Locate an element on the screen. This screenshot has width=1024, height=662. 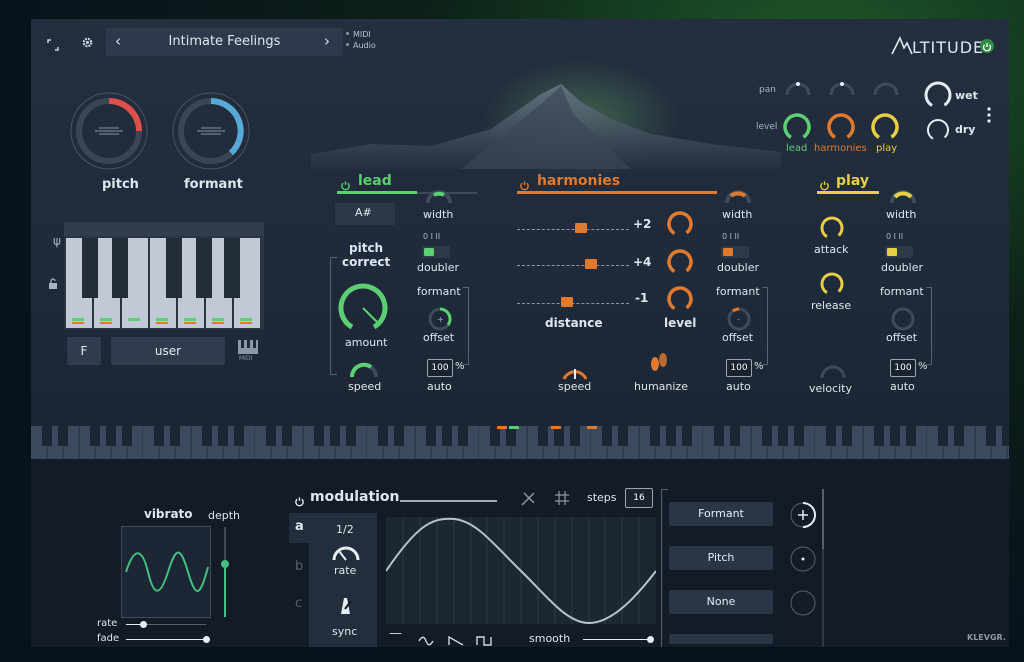
lead-auto-value: 100 is located at coordinates (440, 368).